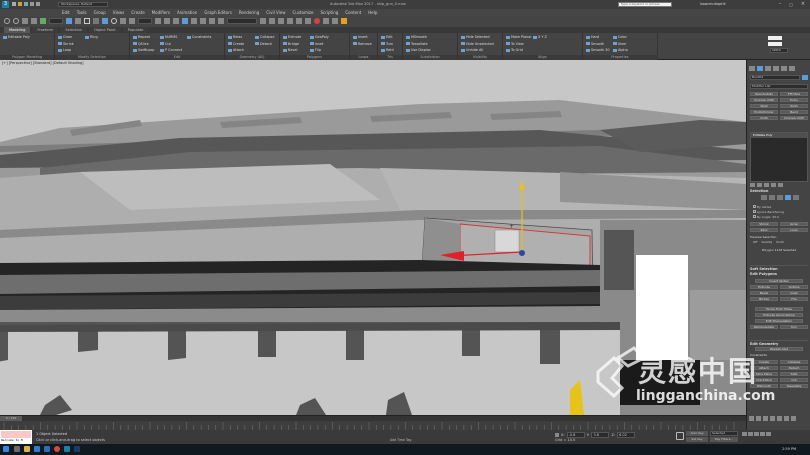 Image resolution: width=810 pixels, height=455 pixels. Describe the element at coordinates (141, 44) in the screenshot. I see `ribbon-button-qslice: QSlice` at that location.